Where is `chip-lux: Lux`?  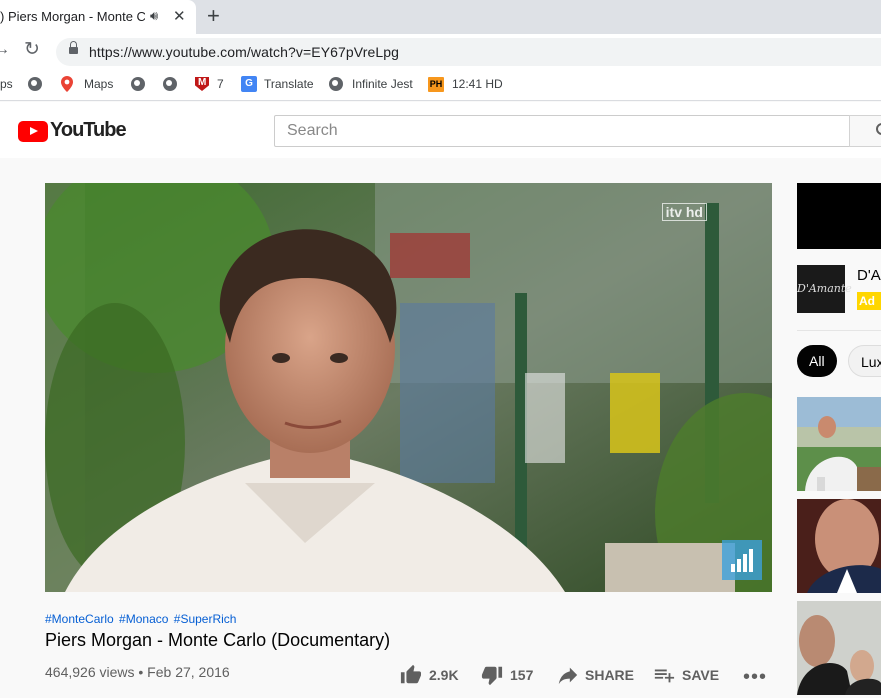 chip-lux: Lux is located at coordinates (864, 361).